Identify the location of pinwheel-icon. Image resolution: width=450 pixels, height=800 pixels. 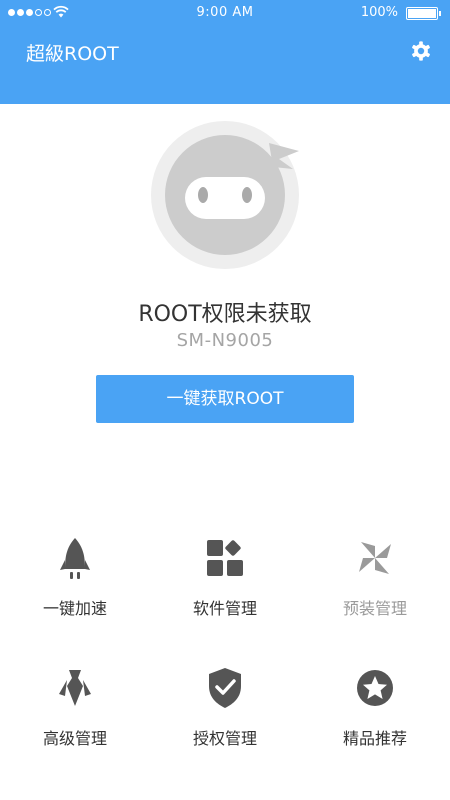
(375, 558).